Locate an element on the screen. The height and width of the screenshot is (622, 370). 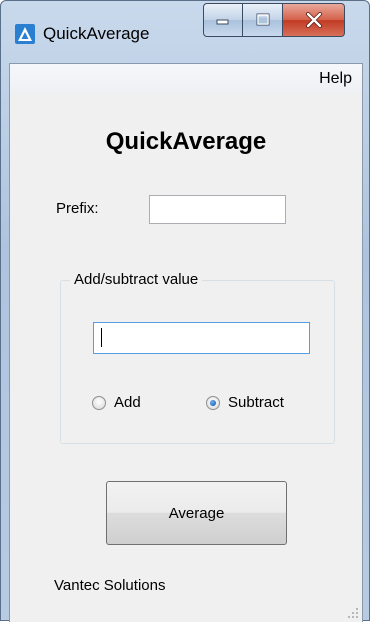
average-button: Average is located at coordinates (196, 513).